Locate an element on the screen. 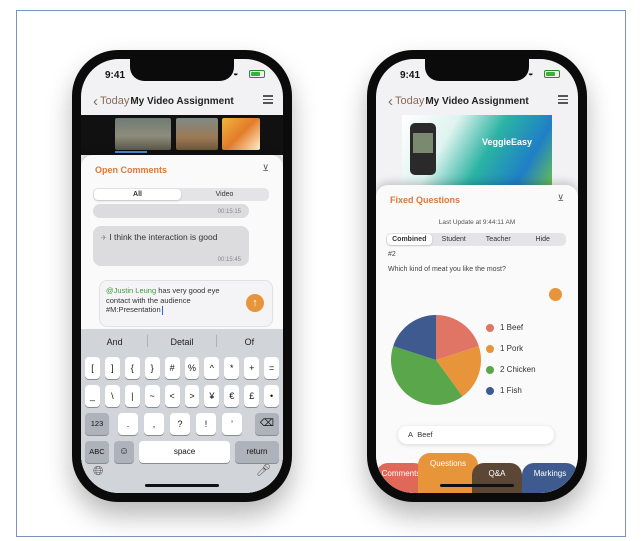 The width and height of the screenshot is (642, 541). key: ? is located at coordinates (180, 424).